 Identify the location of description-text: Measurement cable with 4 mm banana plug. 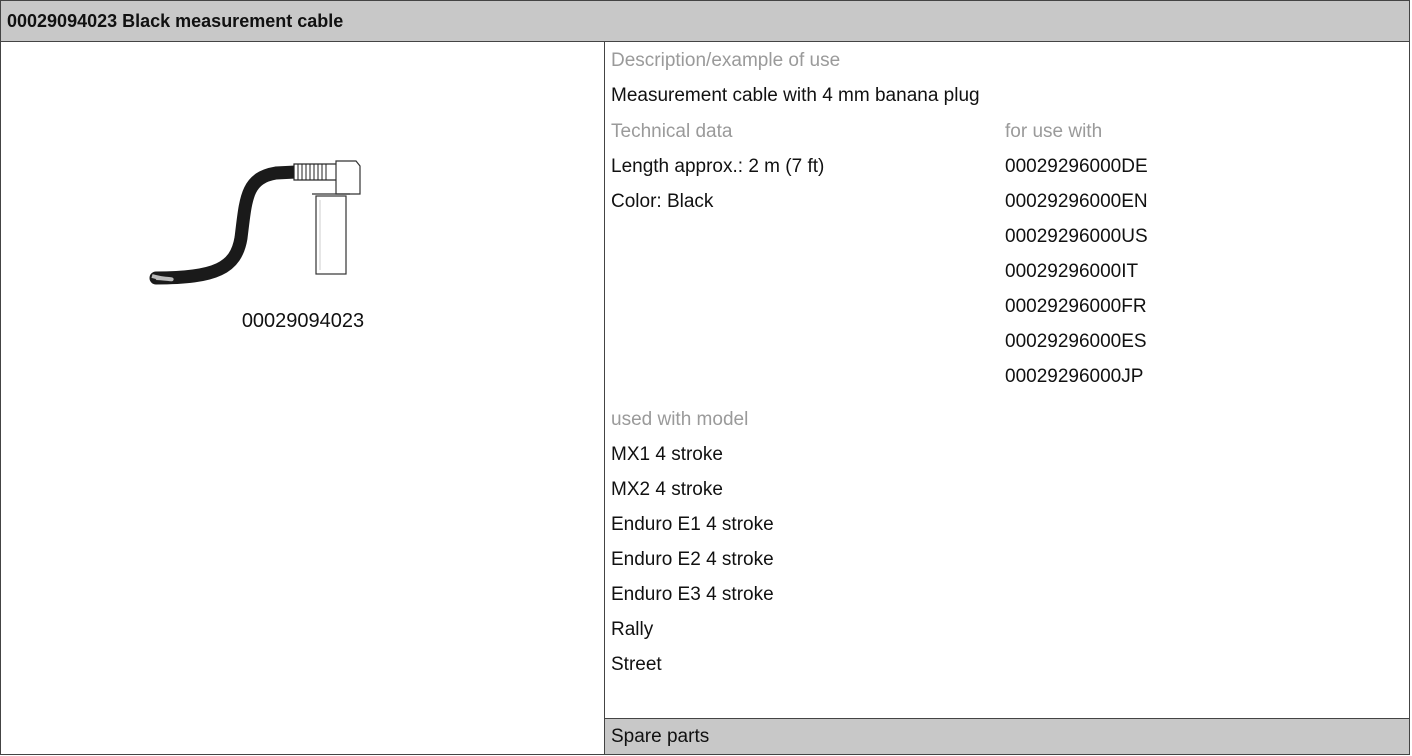
(795, 95).